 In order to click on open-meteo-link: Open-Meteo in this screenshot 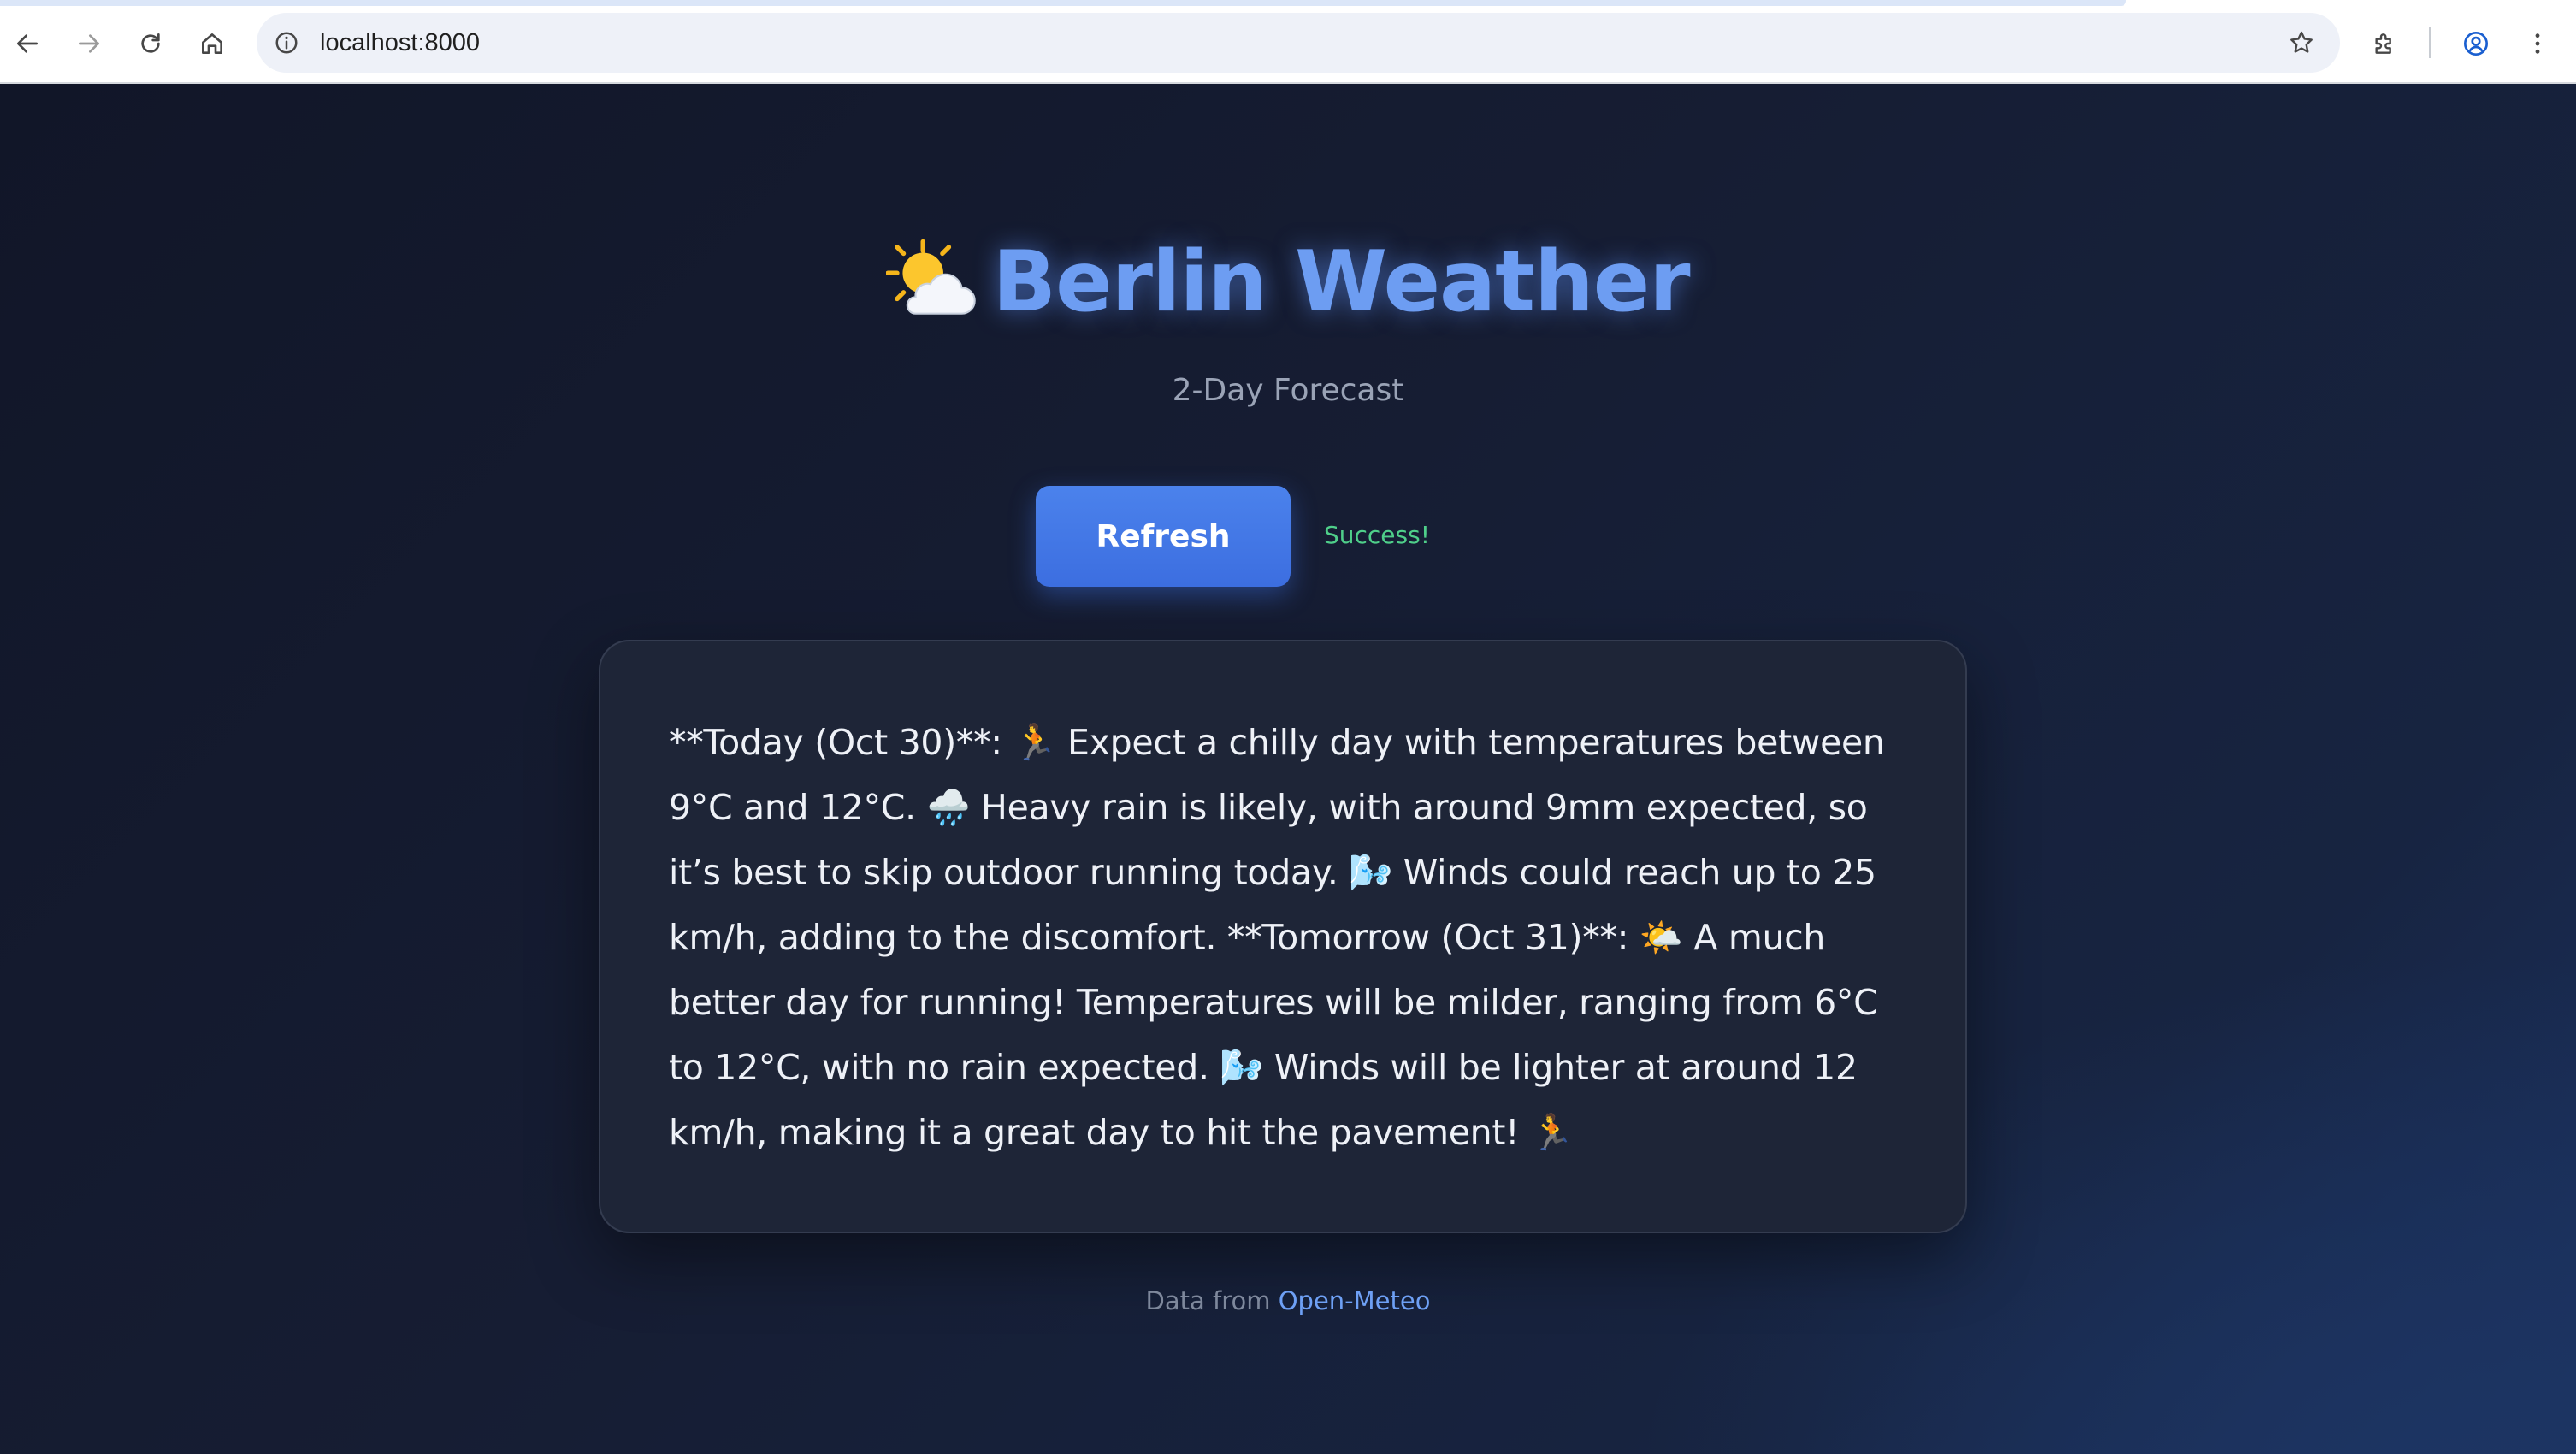, I will do `click(1355, 1300)`.